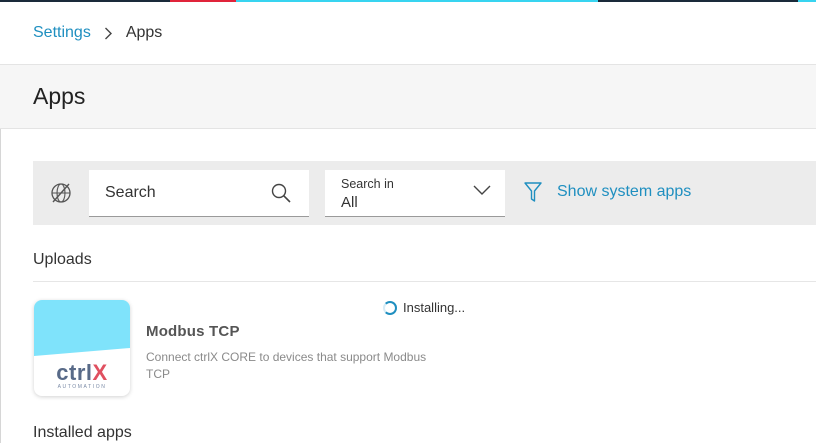 The height and width of the screenshot is (443, 816). I want to click on search-icon, so click(281, 193).